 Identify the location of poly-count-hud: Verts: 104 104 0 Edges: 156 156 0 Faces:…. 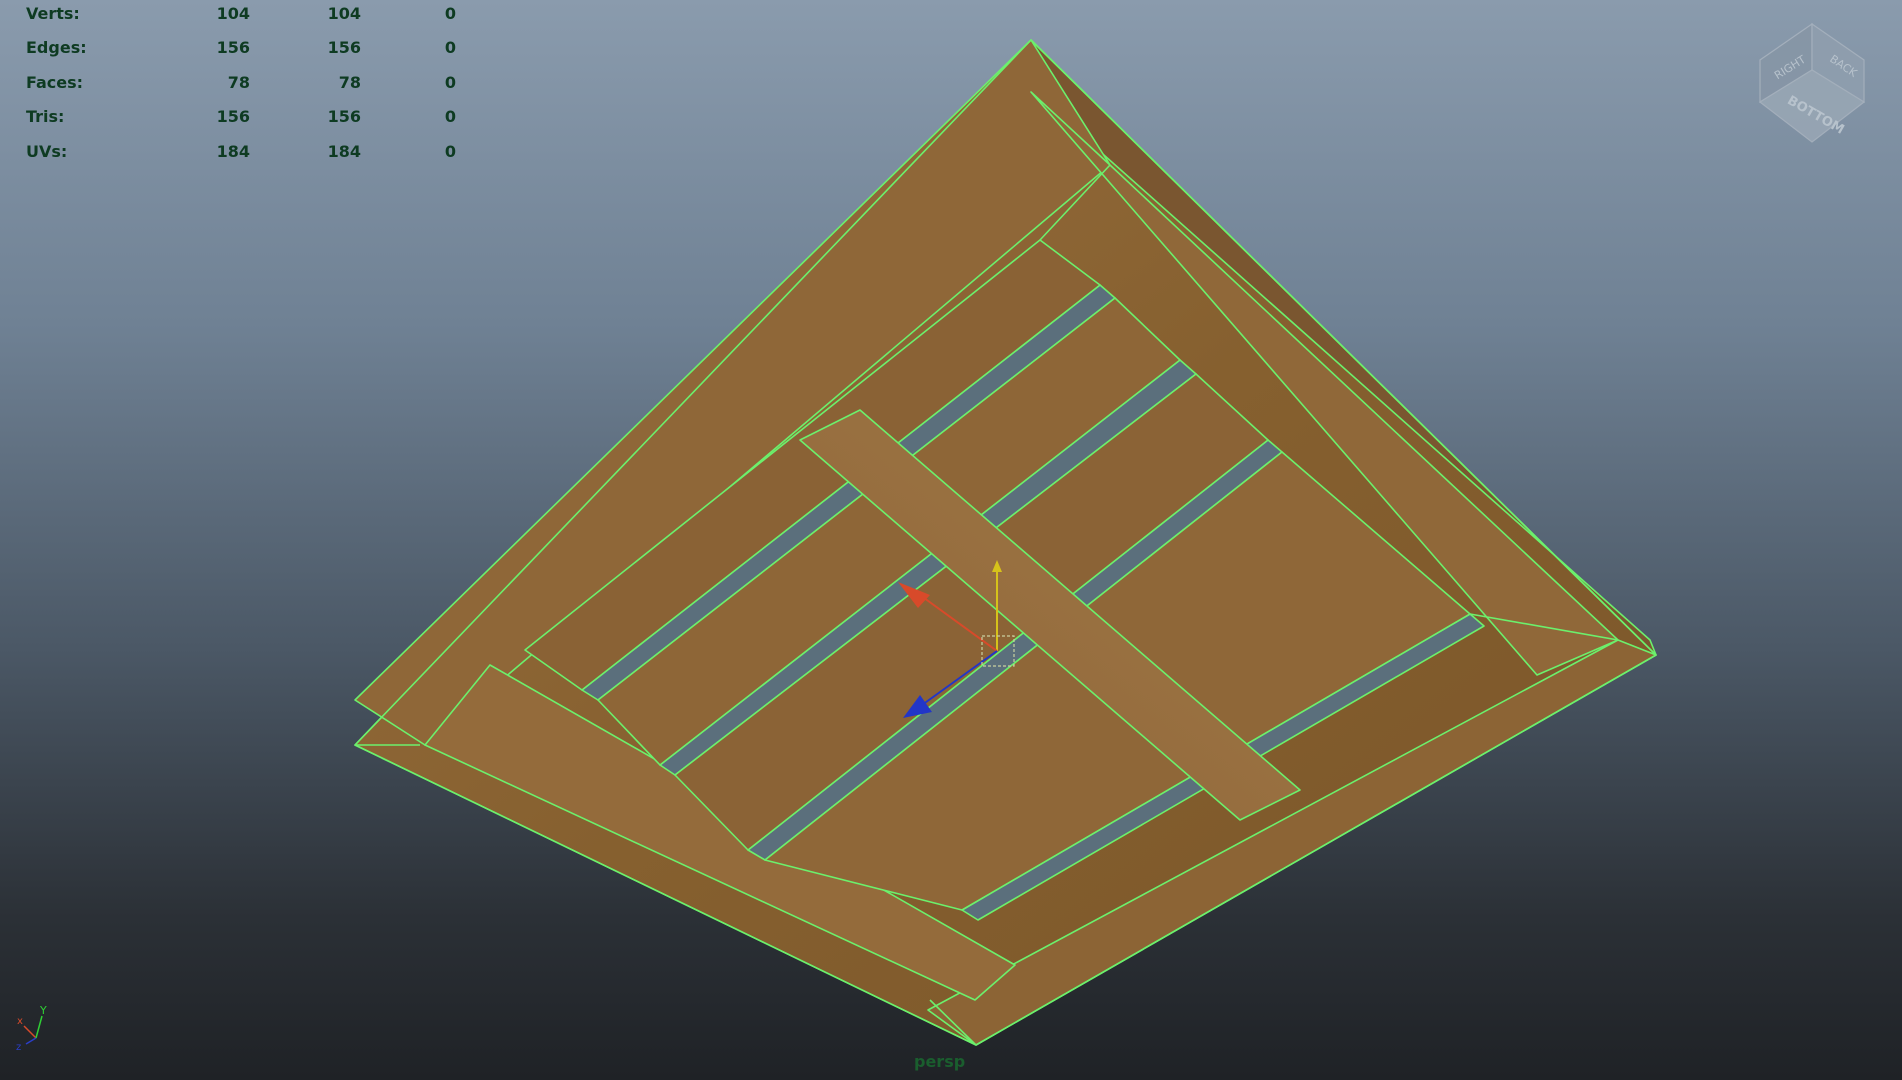
(241, 90).